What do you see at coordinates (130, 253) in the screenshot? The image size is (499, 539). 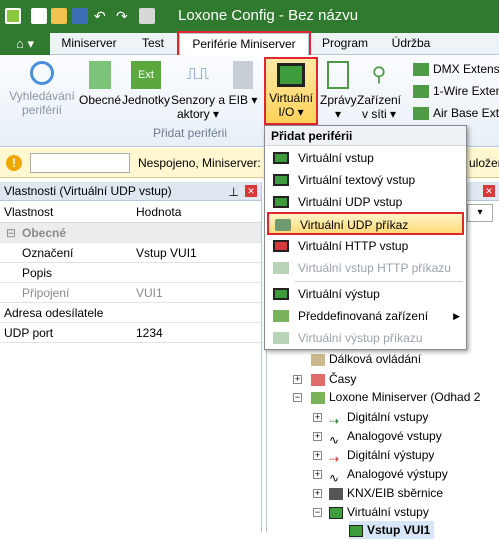 I see `property-row: Označení Vstup VUI1` at bounding box center [130, 253].